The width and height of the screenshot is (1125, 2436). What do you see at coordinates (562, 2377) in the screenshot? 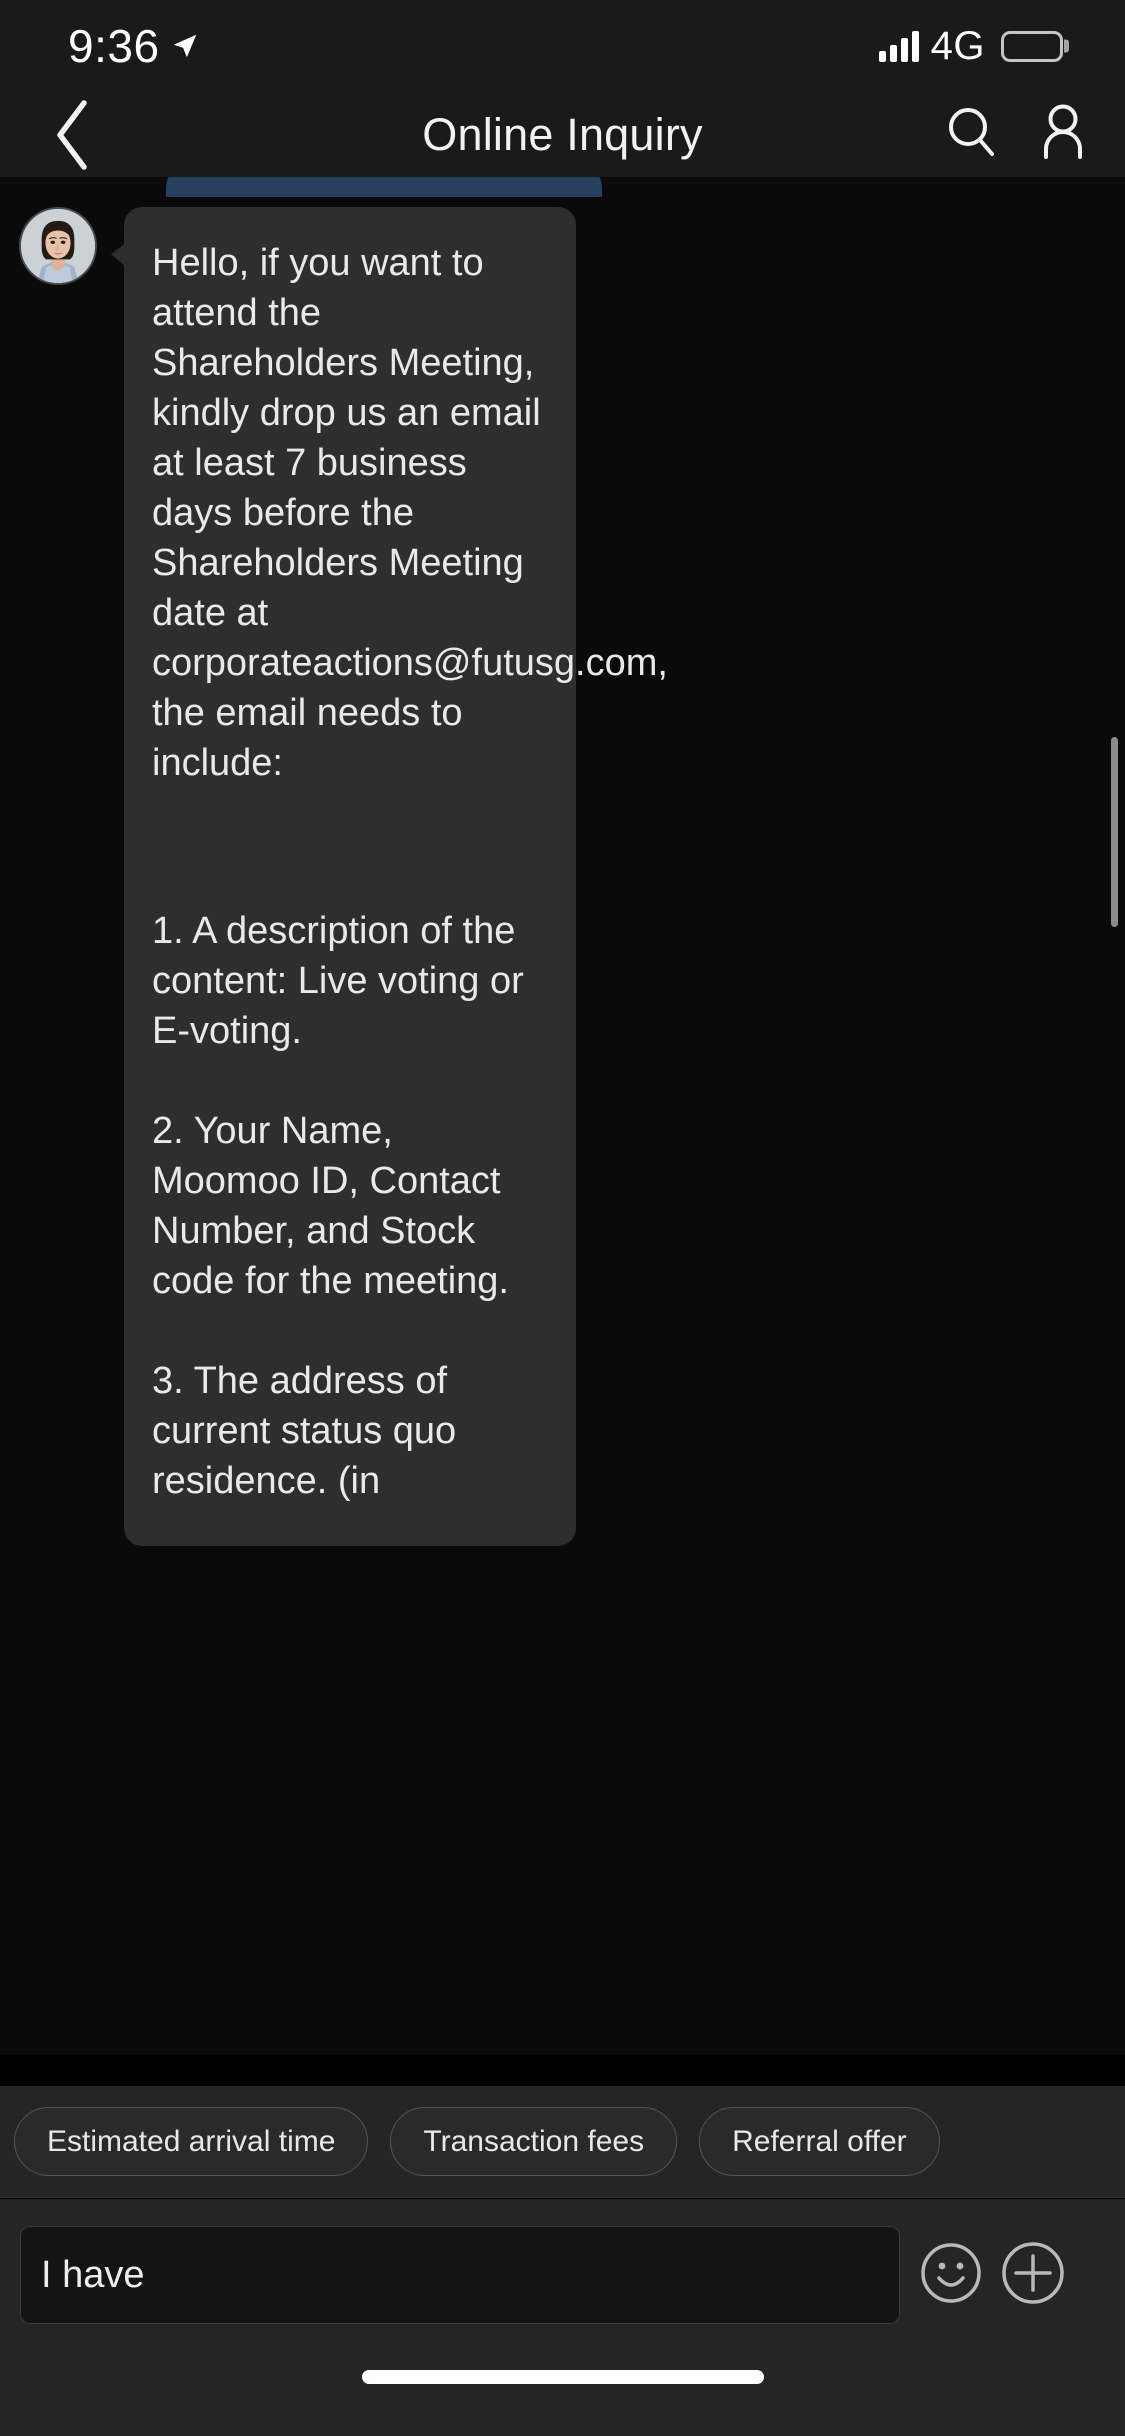
I see `home-indicator` at bounding box center [562, 2377].